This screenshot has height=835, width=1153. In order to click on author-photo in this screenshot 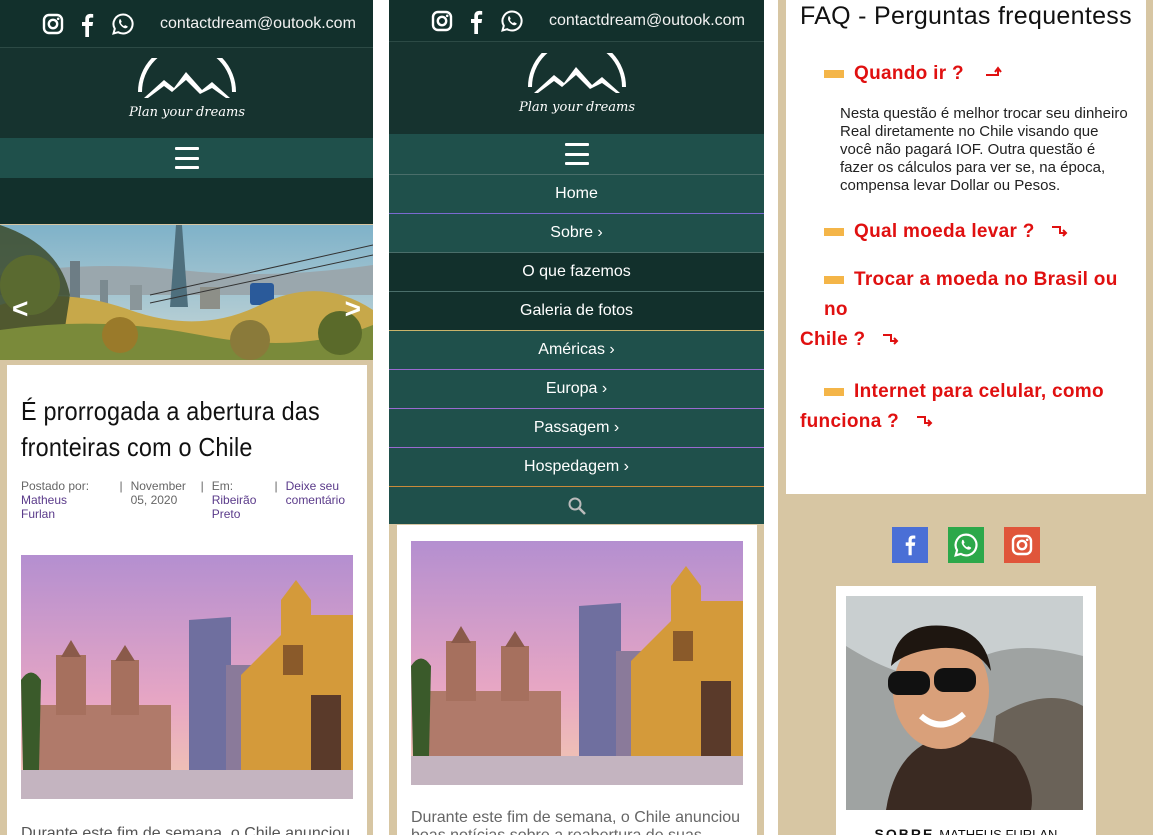, I will do `click(964, 703)`.